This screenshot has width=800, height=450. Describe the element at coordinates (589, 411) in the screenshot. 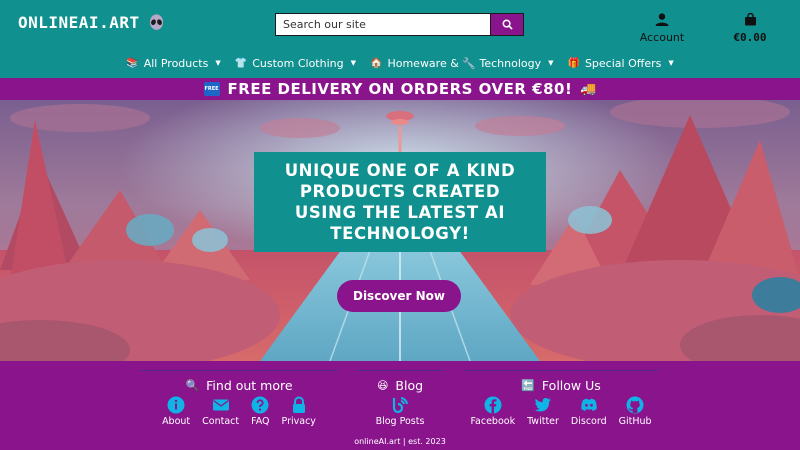

I see `footer-link-discord: Discord` at that location.